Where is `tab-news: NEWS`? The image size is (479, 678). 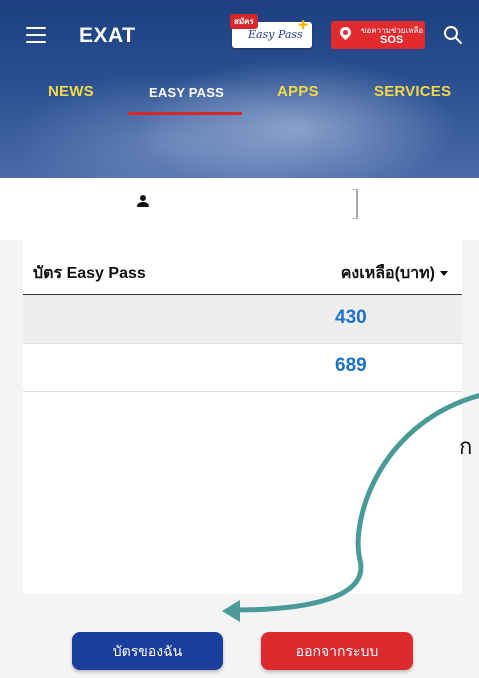
tab-news: NEWS is located at coordinates (71, 91).